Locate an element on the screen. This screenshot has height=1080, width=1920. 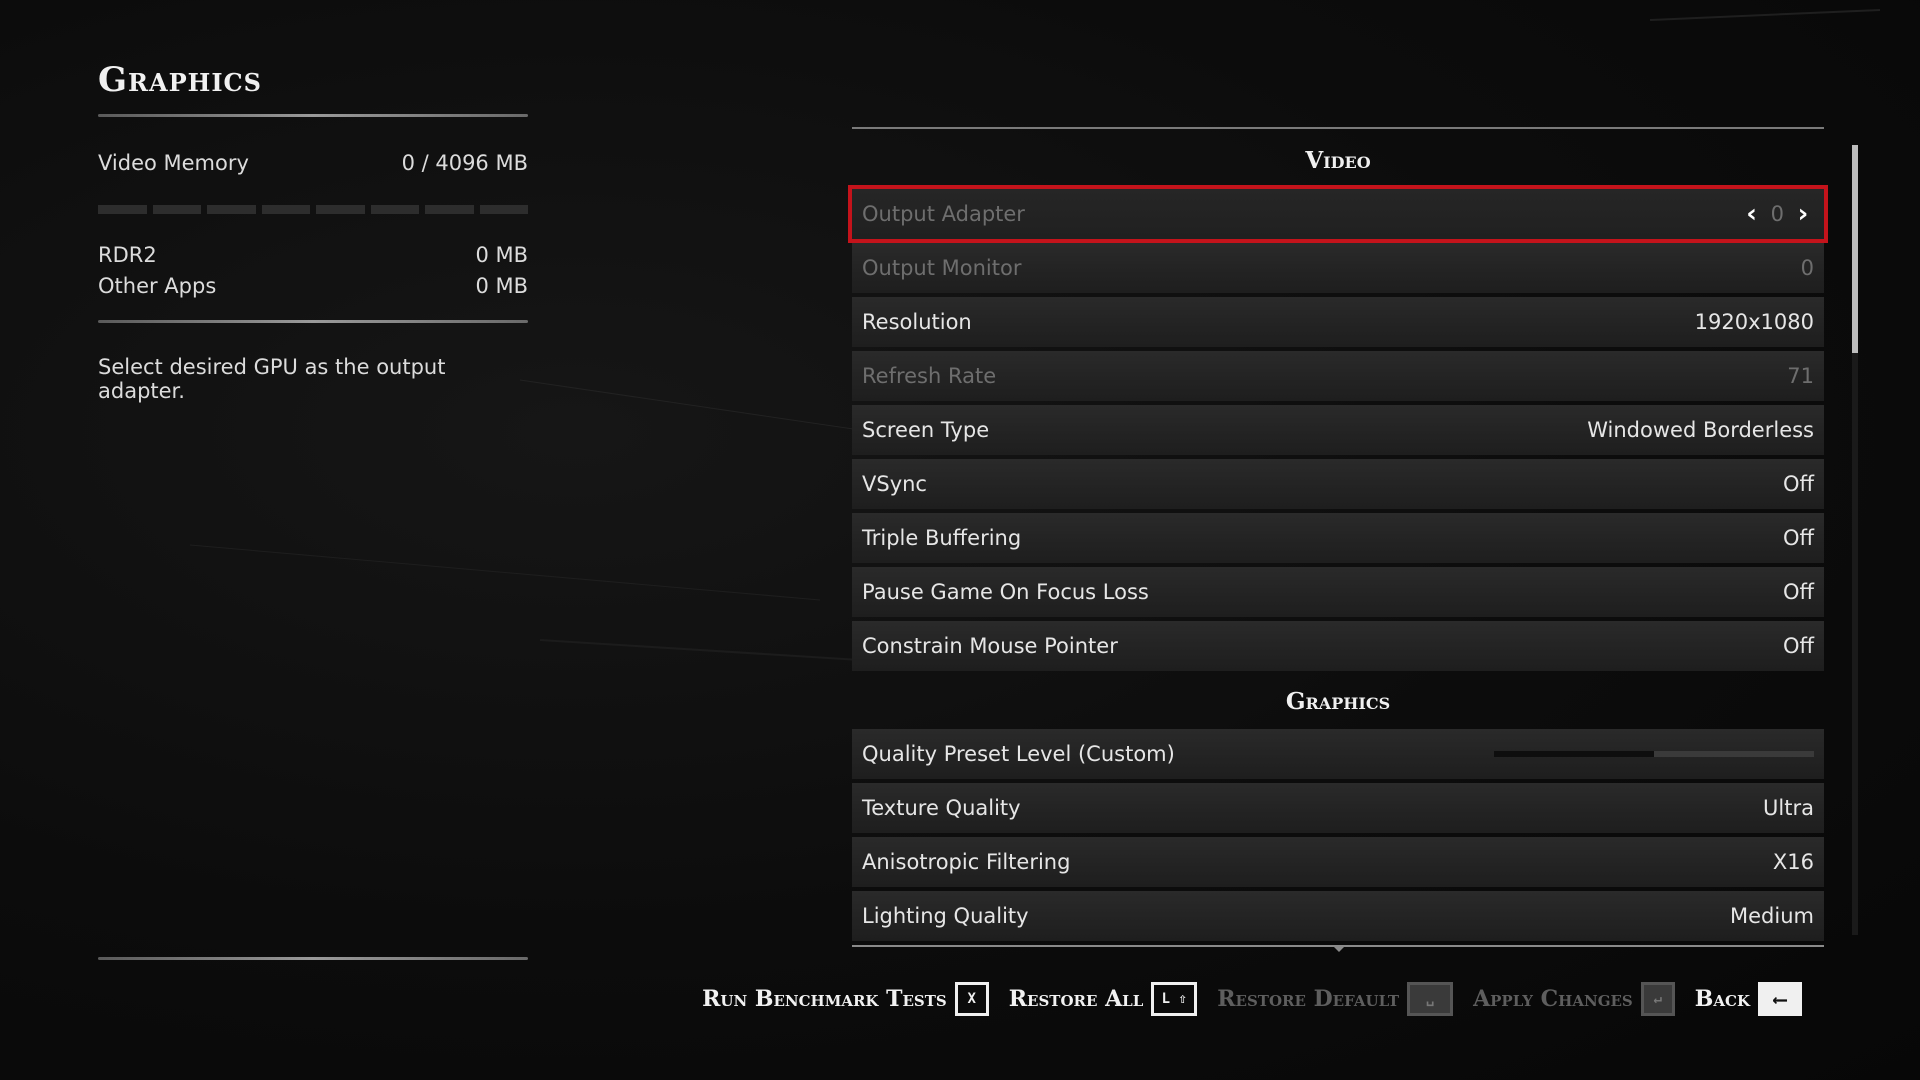
setting-texture-quality: Texture Quality Ultra is located at coordinates (1338, 808).